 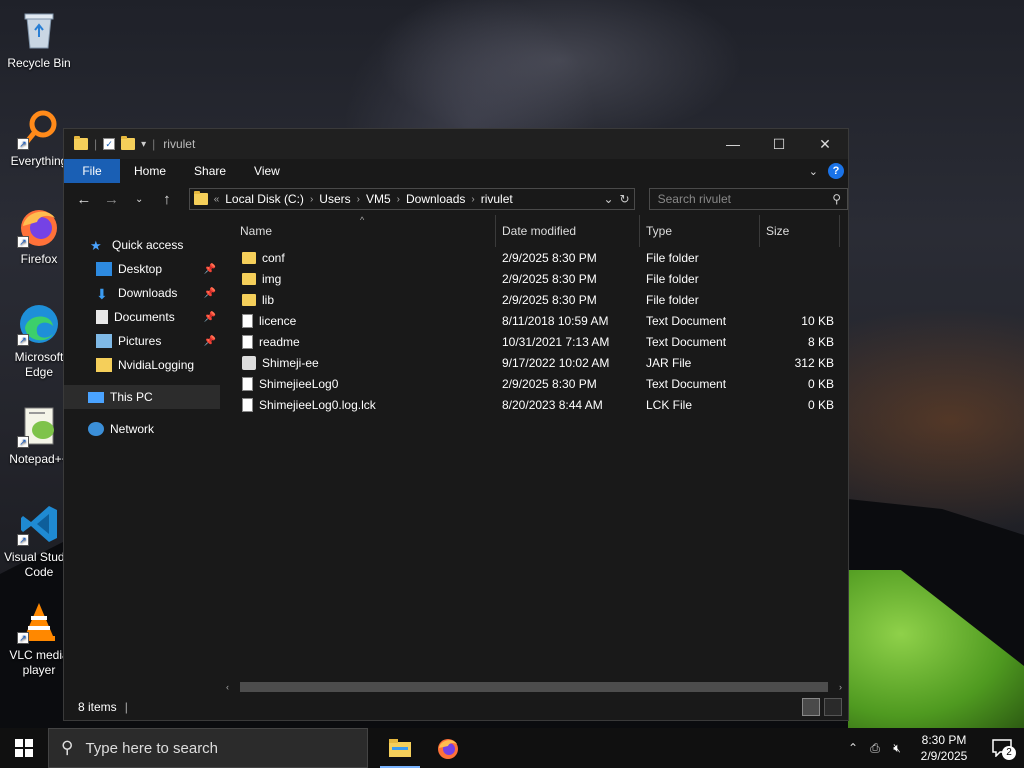 What do you see at coordinates (836, 199) in the screenshot?
I see `search-icon: ⚲` at bounding box center [836, 199].